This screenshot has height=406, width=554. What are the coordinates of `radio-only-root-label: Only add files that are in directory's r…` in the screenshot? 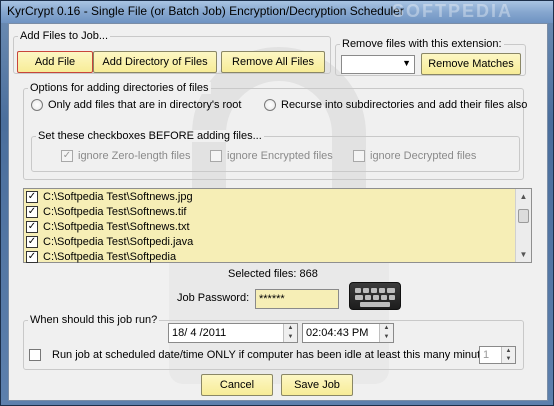 It's located at (145, 105).